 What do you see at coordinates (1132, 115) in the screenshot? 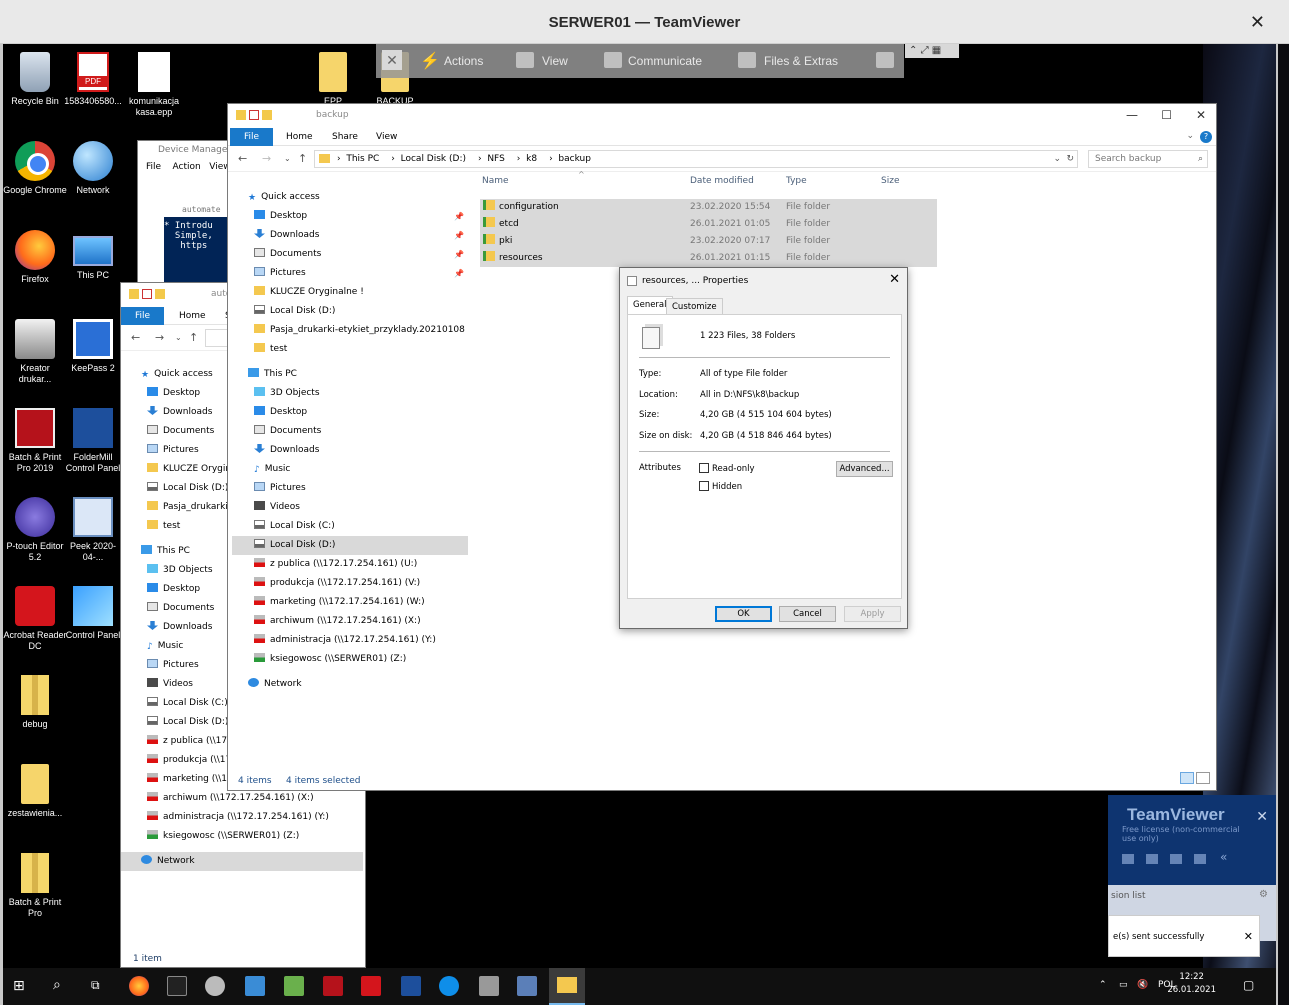
I see `minimize-icon: —` at bounding box center [1132, 115].